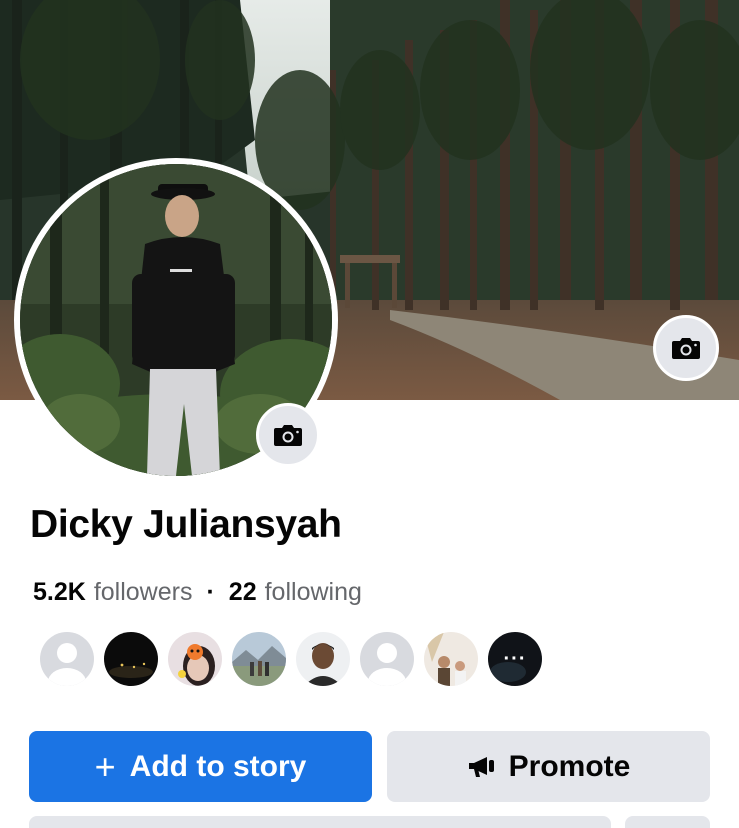 The height and width of the screenshot is (828, 739). Describe the element at coordinates (313, 592) in the screenshot. I see `following-label: following` at that location.